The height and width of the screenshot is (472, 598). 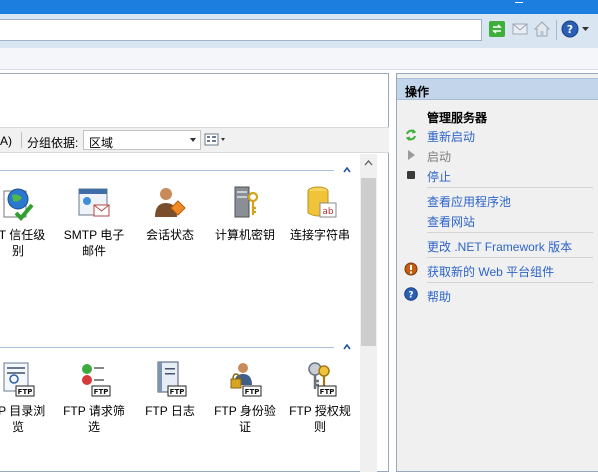 What do you see at coordinates (299, 7) in the screenshot?
I see `window-title-bar` at bounding box center [299, 7].